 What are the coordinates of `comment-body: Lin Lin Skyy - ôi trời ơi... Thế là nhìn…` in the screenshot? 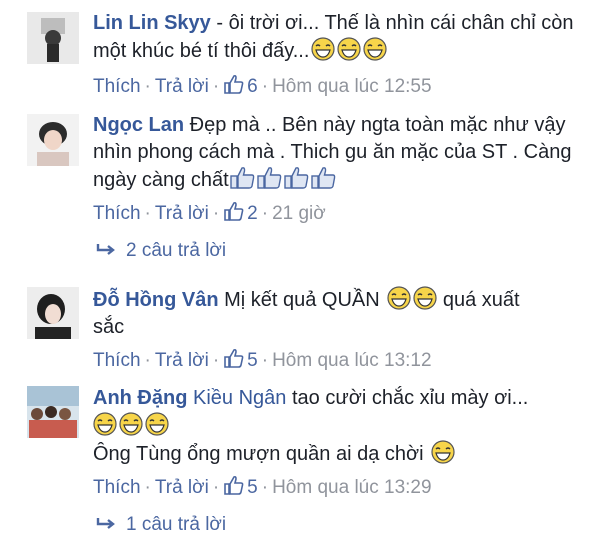 It's located at (338, 37).